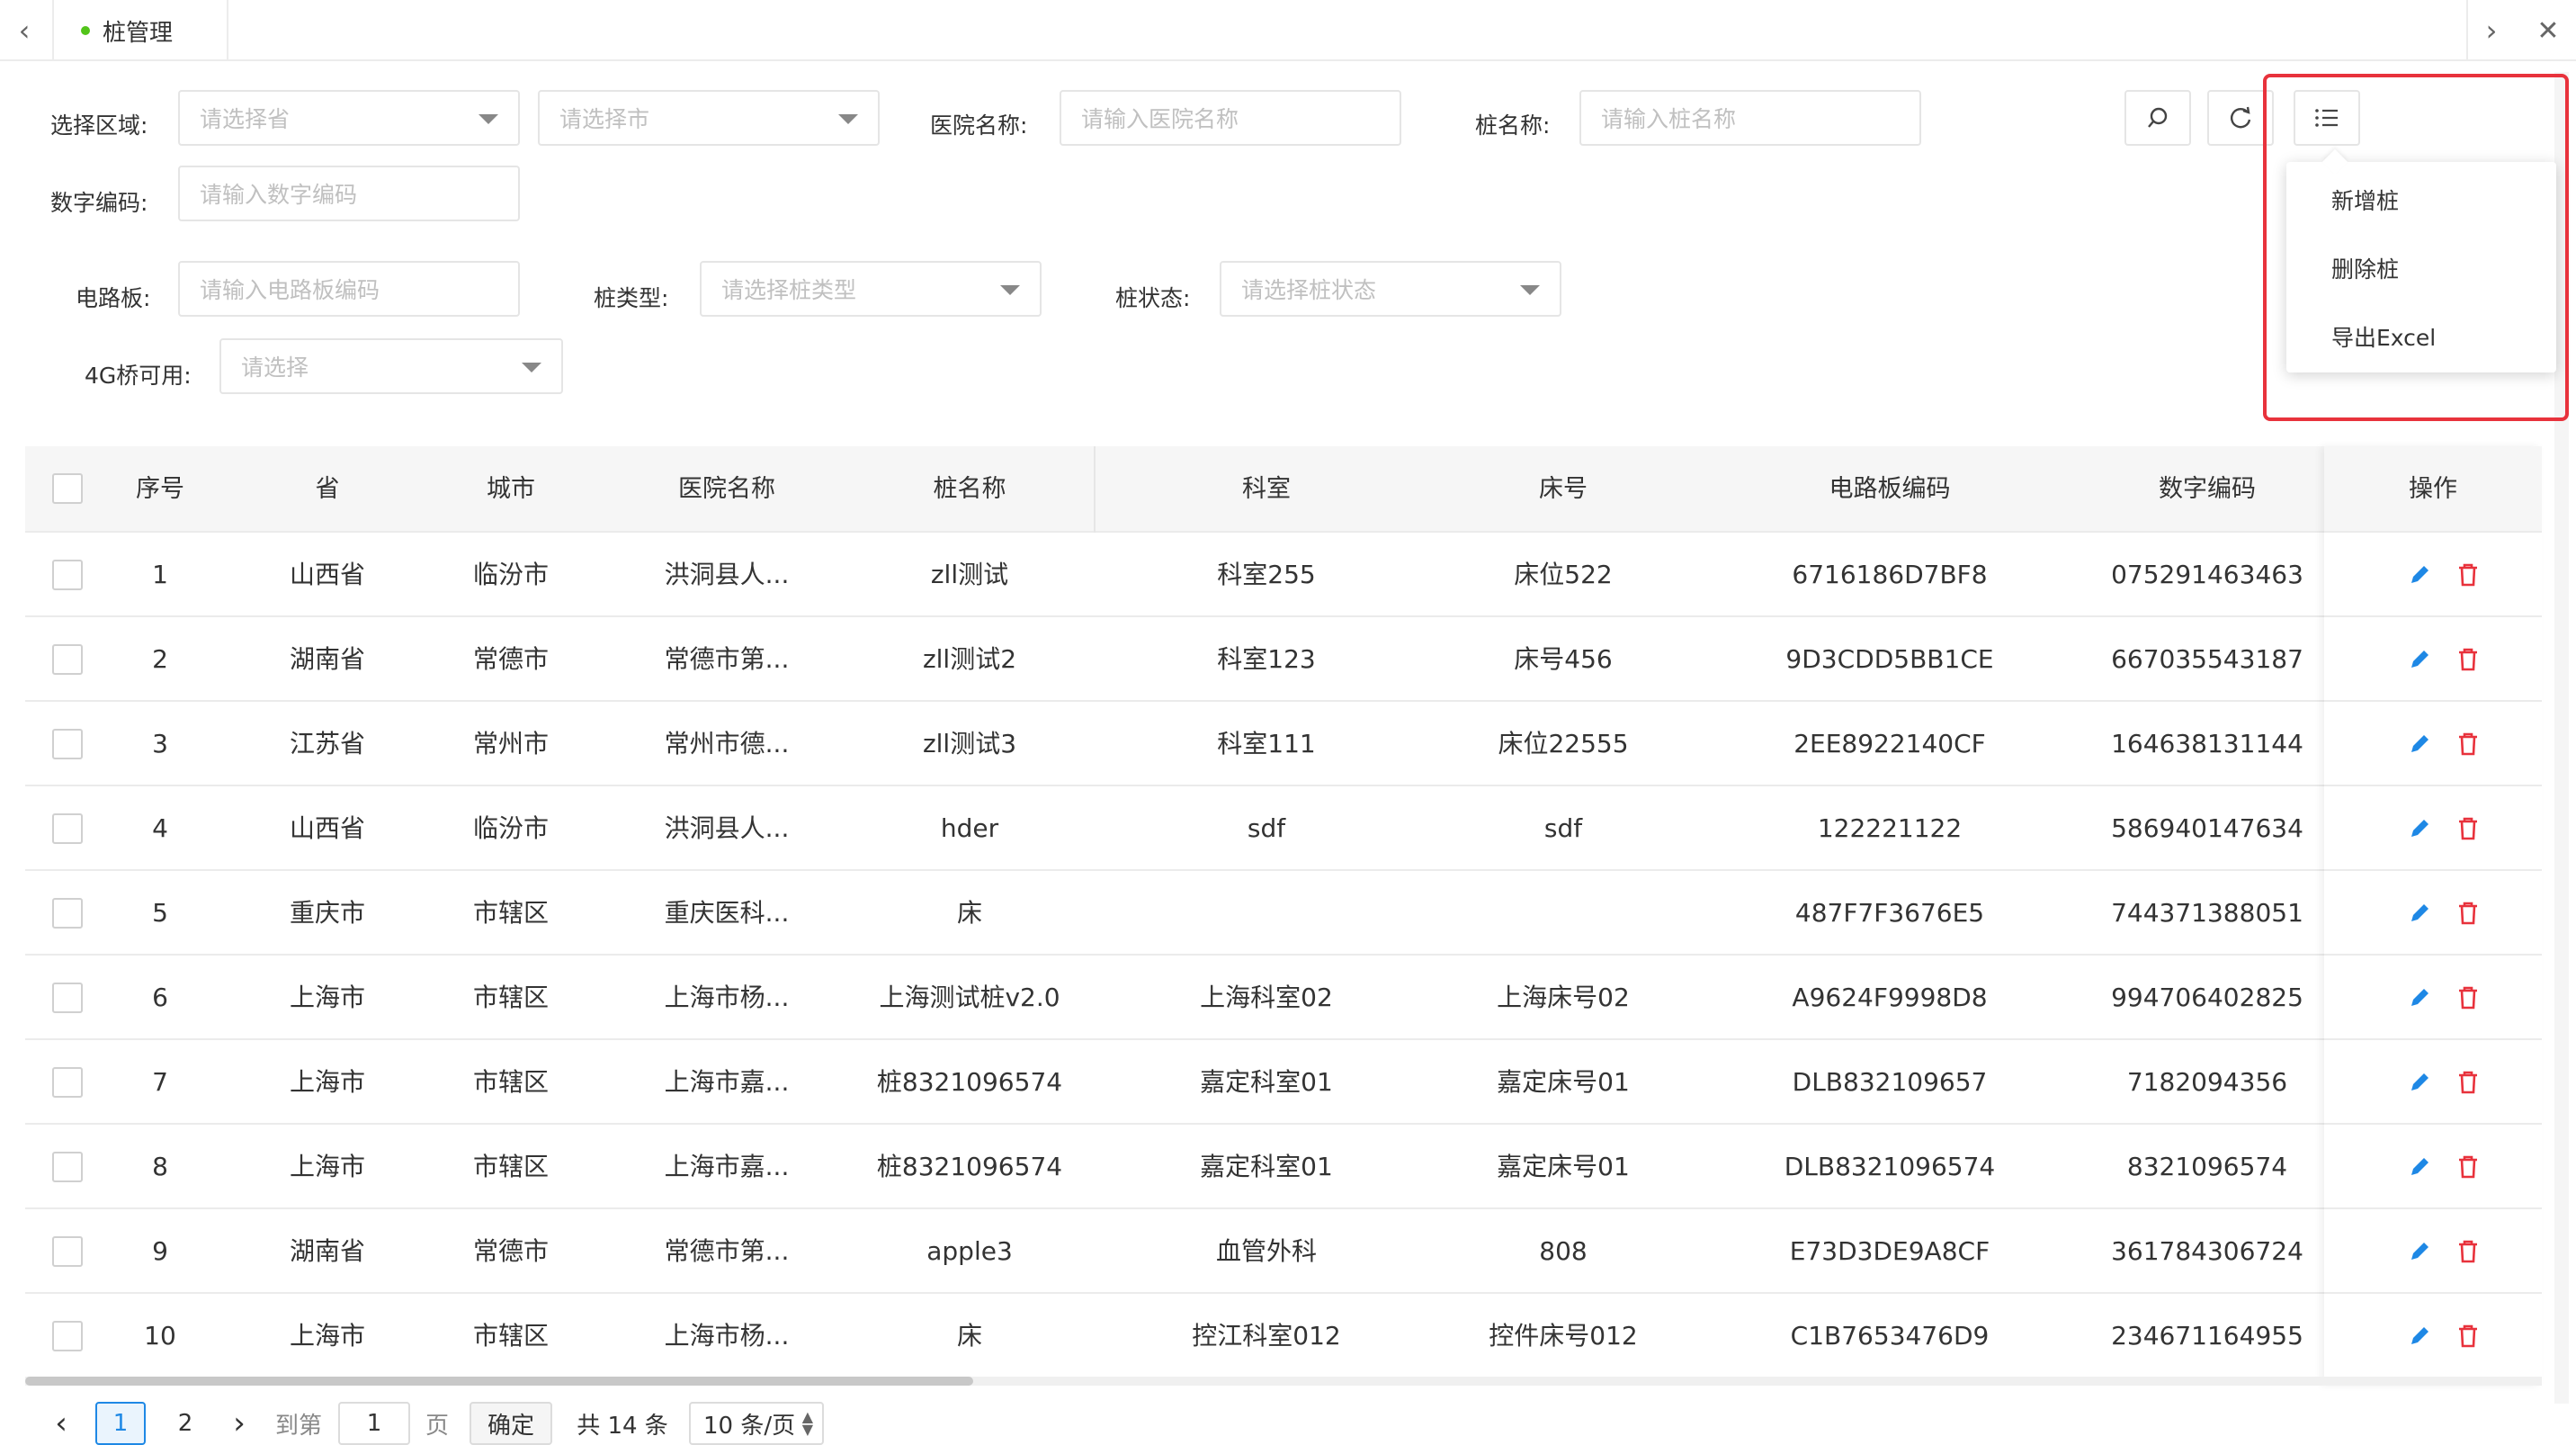  Describe the element at coordinates (1153, 298) in the screenshot. I see `pile-status-label: 桩状态:` at that location.